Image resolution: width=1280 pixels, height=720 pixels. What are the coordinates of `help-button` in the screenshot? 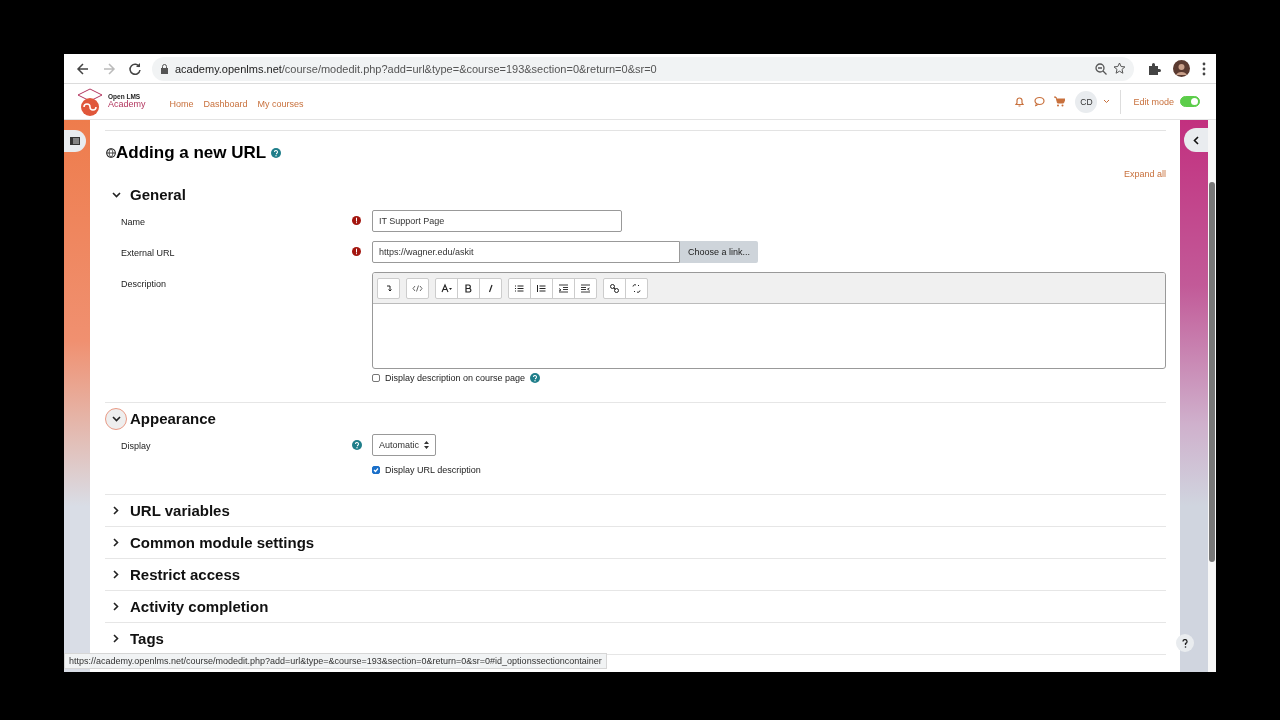 It's located at (1185, 643).